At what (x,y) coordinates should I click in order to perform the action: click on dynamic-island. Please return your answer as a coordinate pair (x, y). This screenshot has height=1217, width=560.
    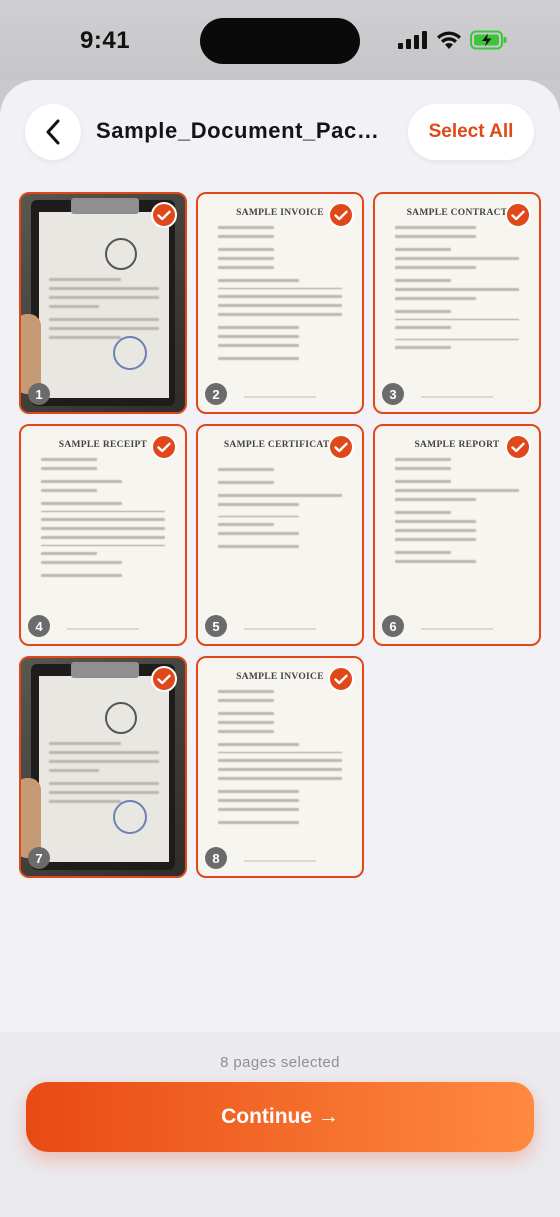
    Looking at the image, I should click on (280, 41).